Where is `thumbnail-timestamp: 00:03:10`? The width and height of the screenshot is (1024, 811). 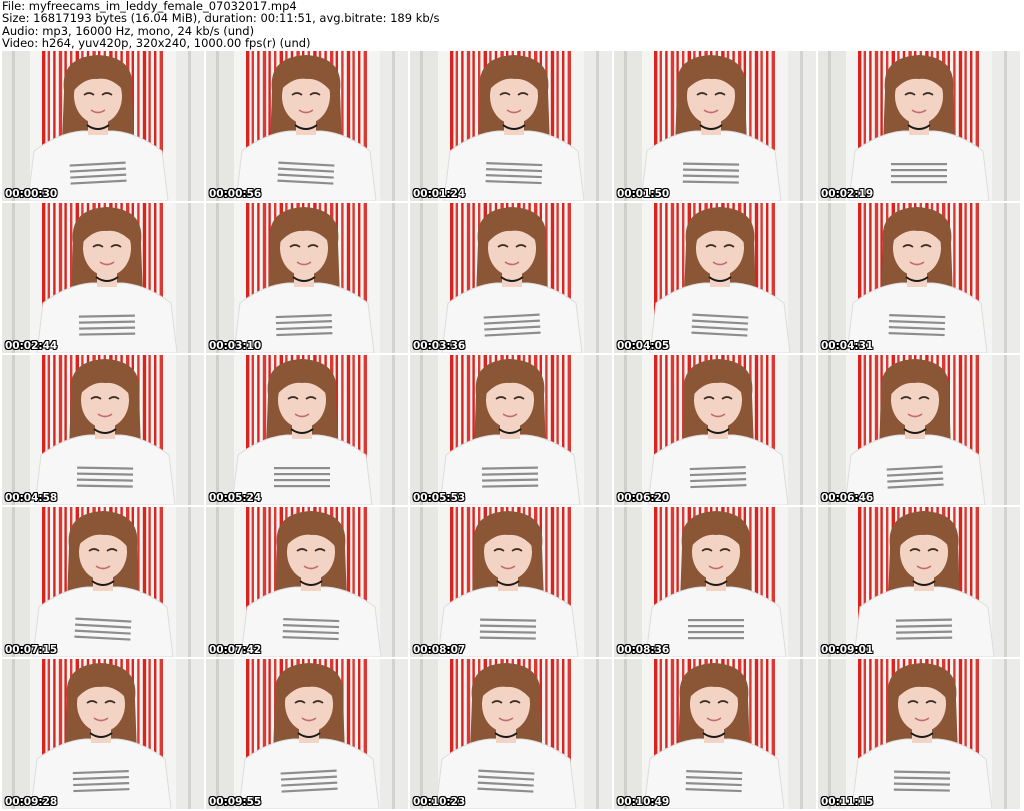 thumbnail-timestamp: 00:03:10 is located at coordinates (235, 346).